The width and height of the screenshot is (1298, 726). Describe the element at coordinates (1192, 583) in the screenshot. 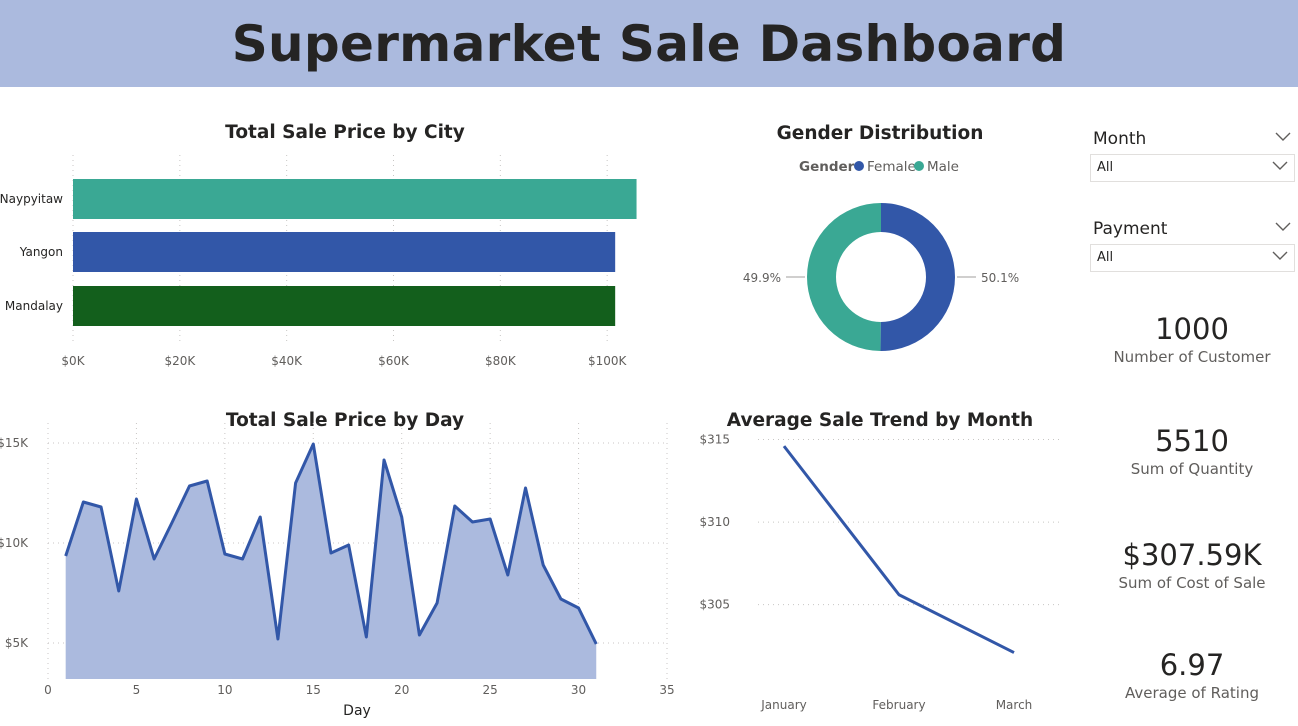

I see `card-label: Sum of Cost of Sale` at that location.